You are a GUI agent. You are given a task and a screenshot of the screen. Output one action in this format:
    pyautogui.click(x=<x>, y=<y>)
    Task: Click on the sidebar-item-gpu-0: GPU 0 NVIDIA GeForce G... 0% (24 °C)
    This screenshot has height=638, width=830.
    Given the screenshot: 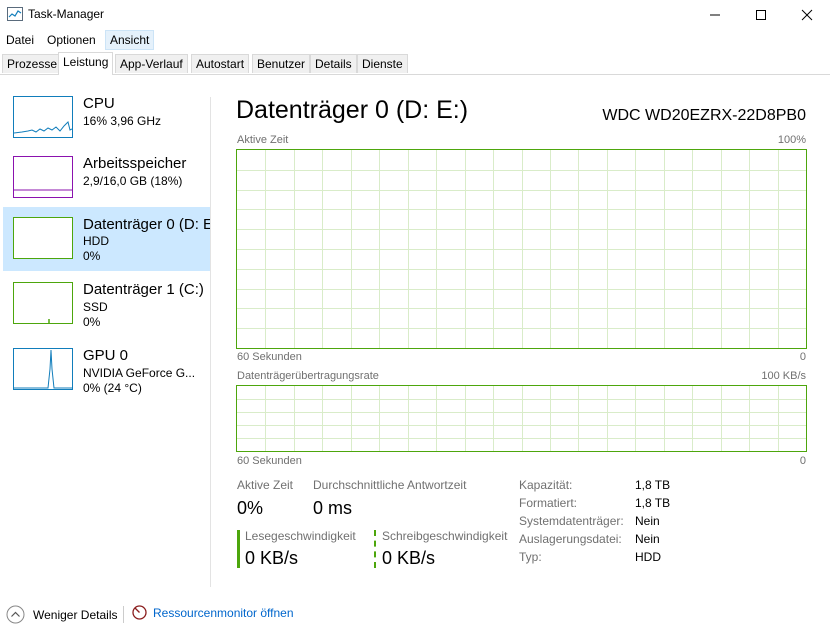 What is the action you would take?
    pyautogui.click(x=106, y=374)
    